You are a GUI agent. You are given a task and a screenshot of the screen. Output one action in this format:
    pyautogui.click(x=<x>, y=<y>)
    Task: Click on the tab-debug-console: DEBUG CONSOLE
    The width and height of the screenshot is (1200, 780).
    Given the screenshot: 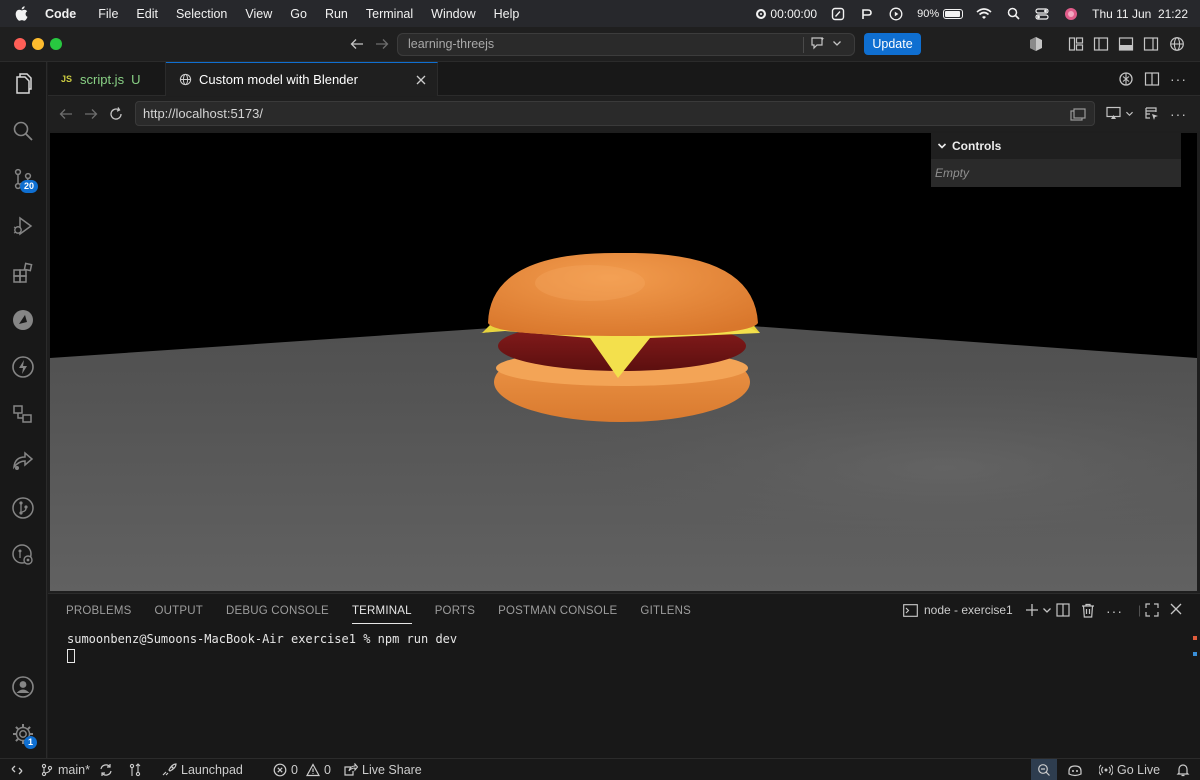 What is the action you would take?
    pyautogui.click(x=277, y=614)
    